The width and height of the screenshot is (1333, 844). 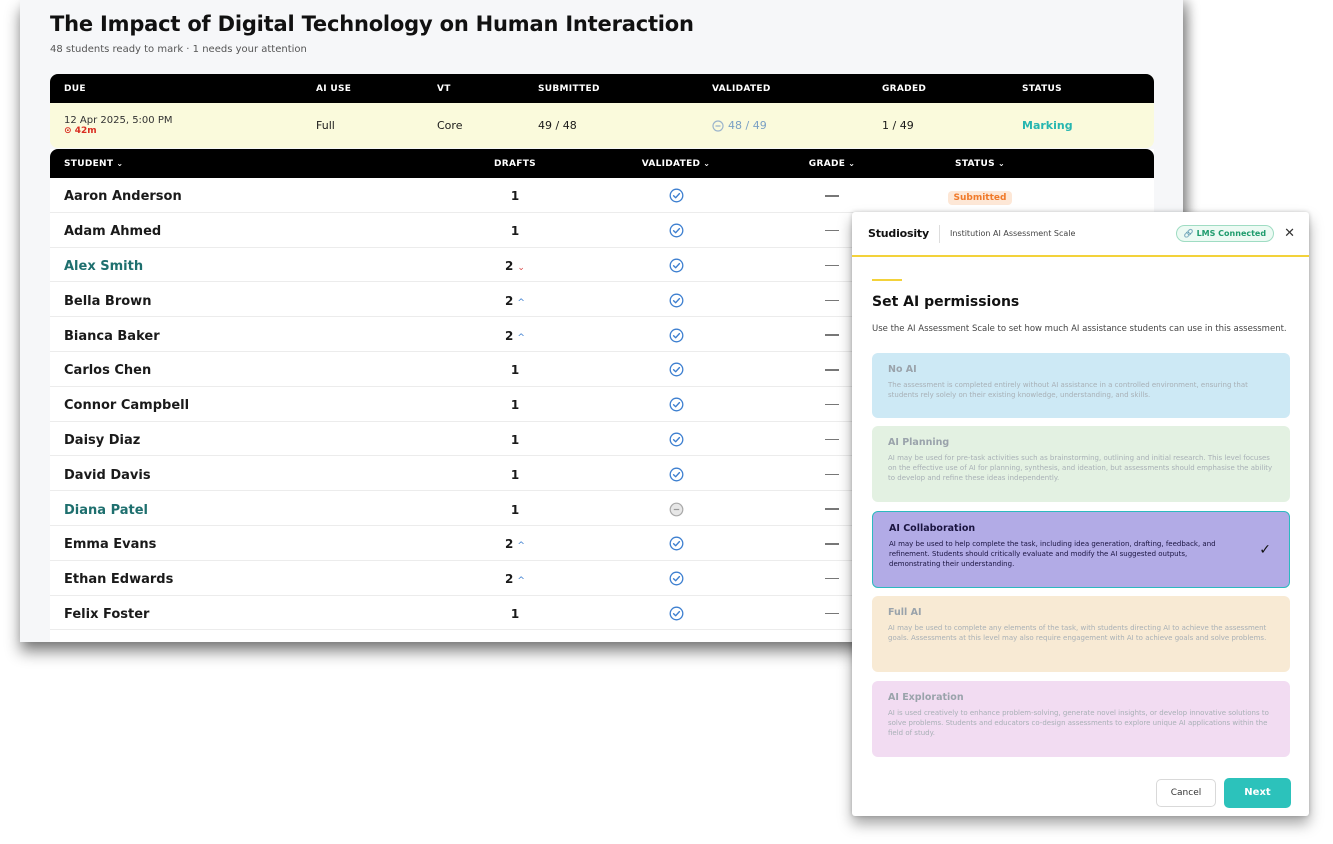 I want to click on sort-validated: VALIDATED ⌄, so click(x=676, y=164).